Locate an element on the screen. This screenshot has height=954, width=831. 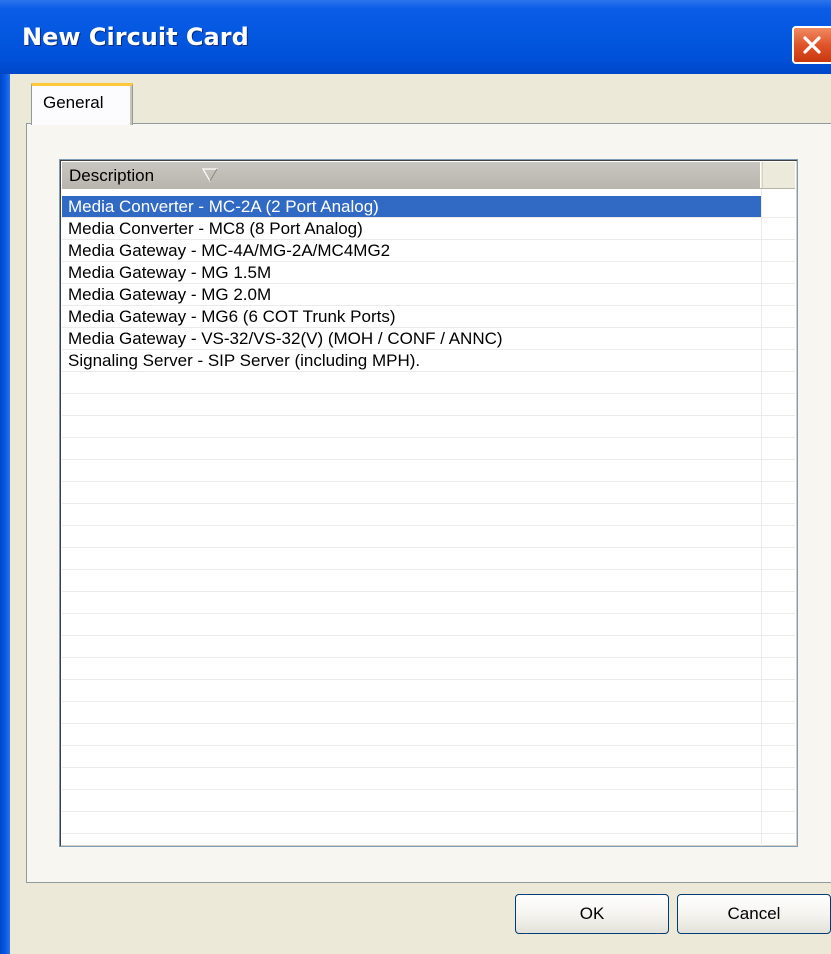
list-item-label: Media Gateway - MG 2.0M is located at coordinates (170, 294).